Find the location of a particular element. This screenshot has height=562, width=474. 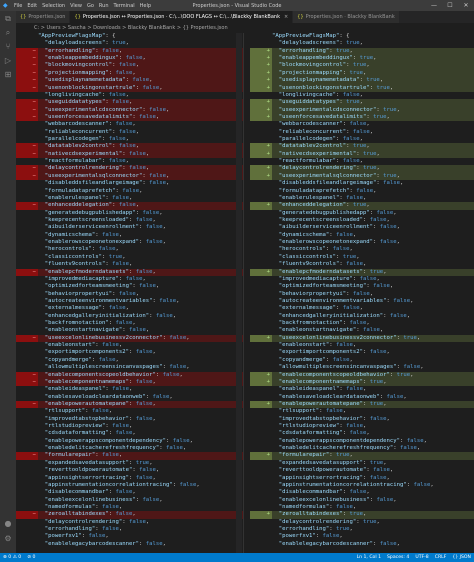

code-line: − "enablepowerautomatepane": false, is located at coordinates (129, 404).